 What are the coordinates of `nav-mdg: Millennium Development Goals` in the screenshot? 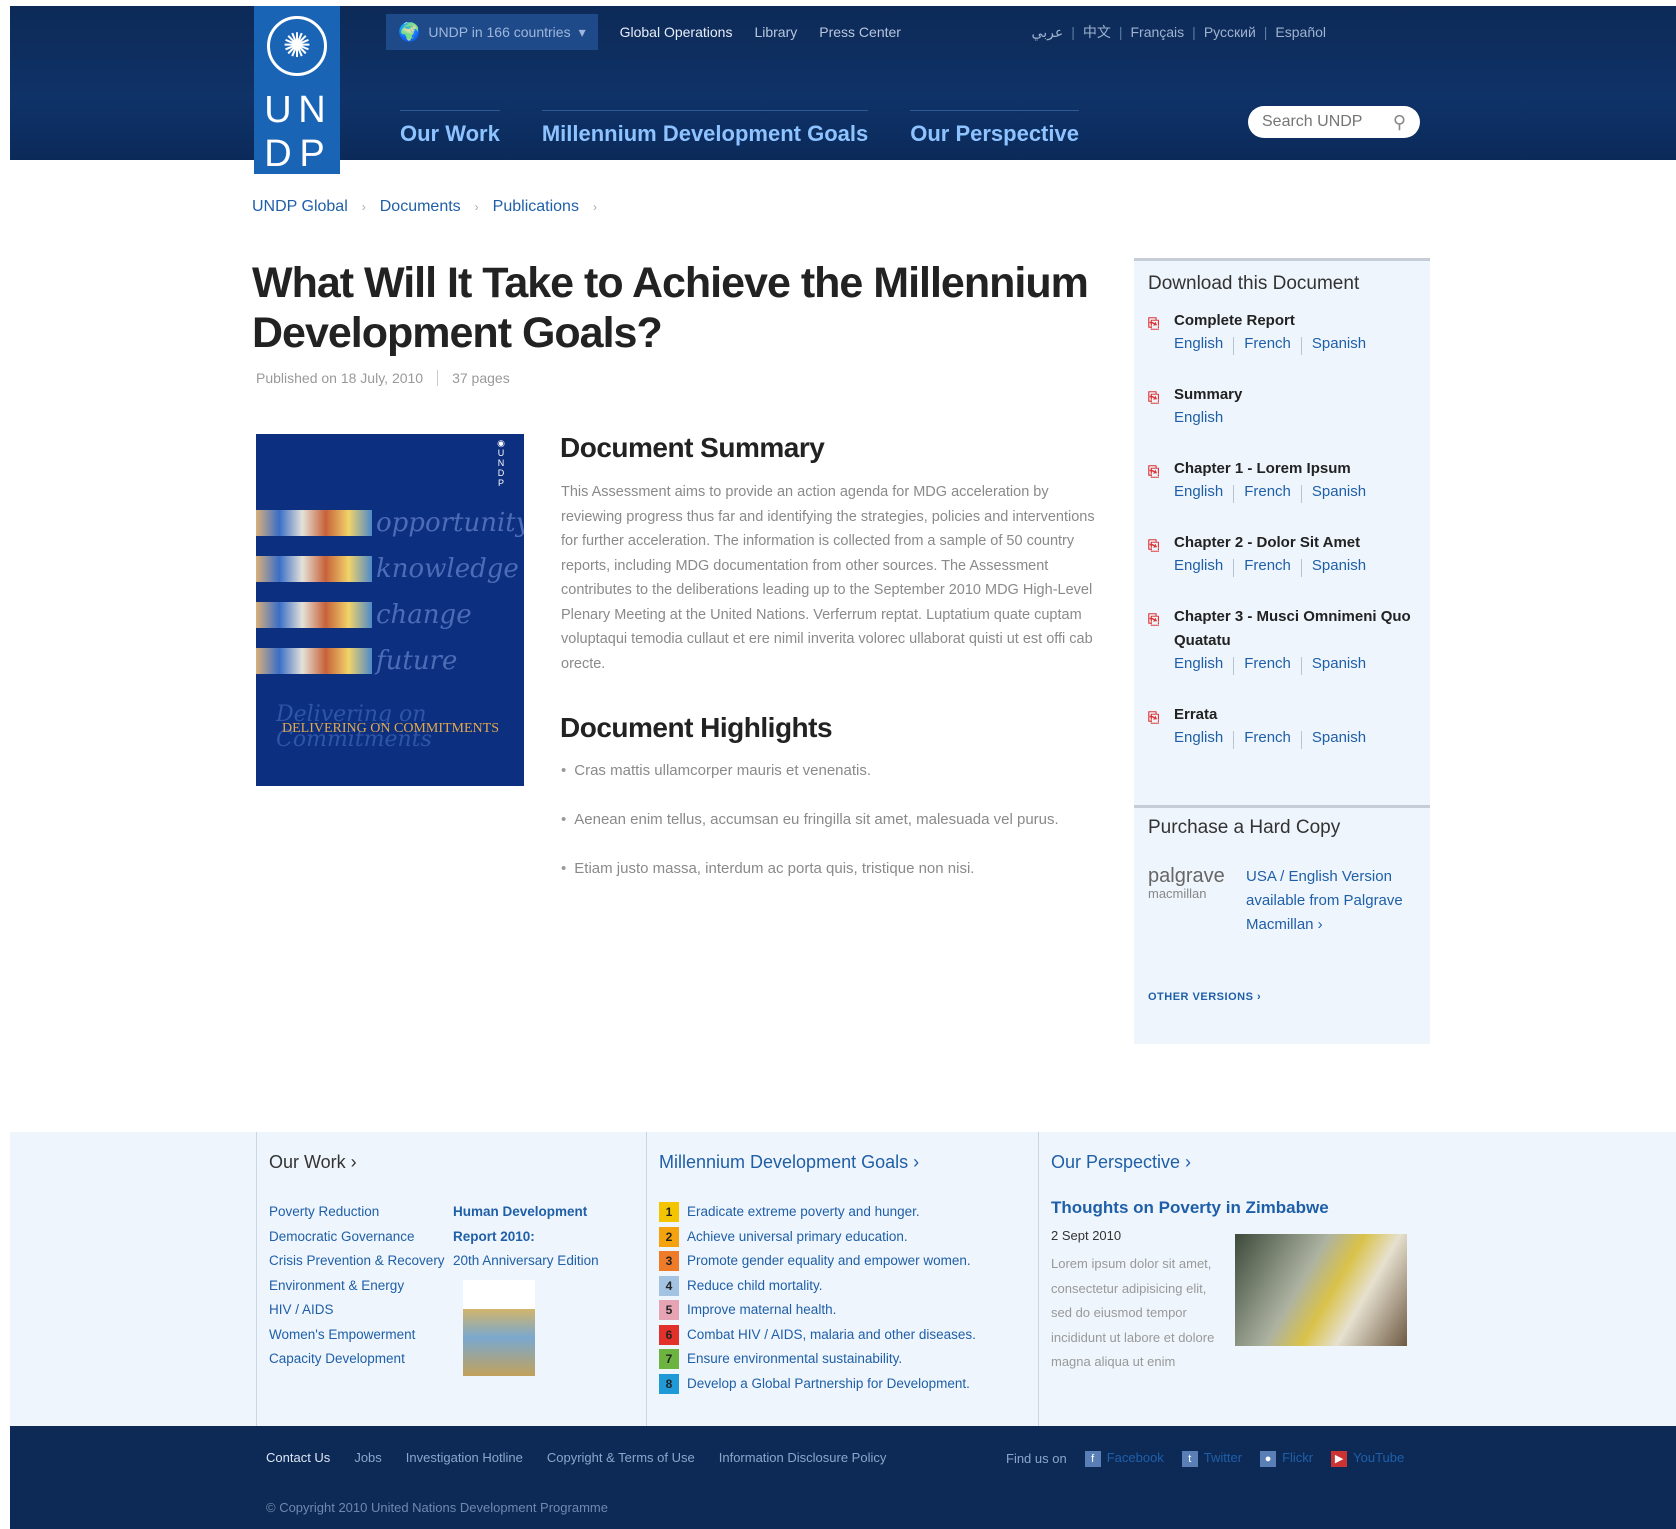 It's located at (705, 128).